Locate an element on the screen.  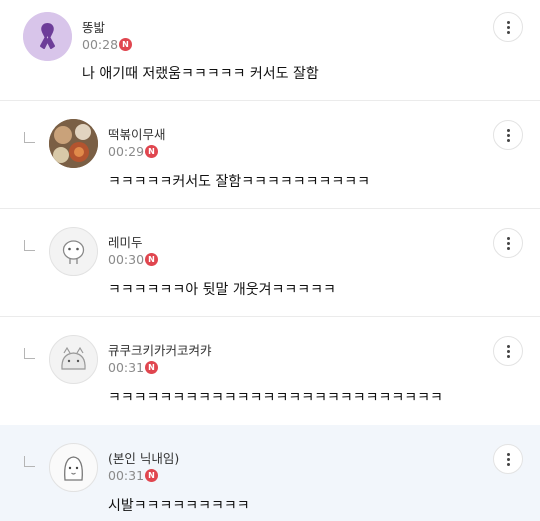
comment-text: ㅋㅋㅋㅋㅋ커서도 잘함ㅋㅋㅋㅋㅋㅋㅋㅋㅋㅋ is located at coordinates (239, 182).